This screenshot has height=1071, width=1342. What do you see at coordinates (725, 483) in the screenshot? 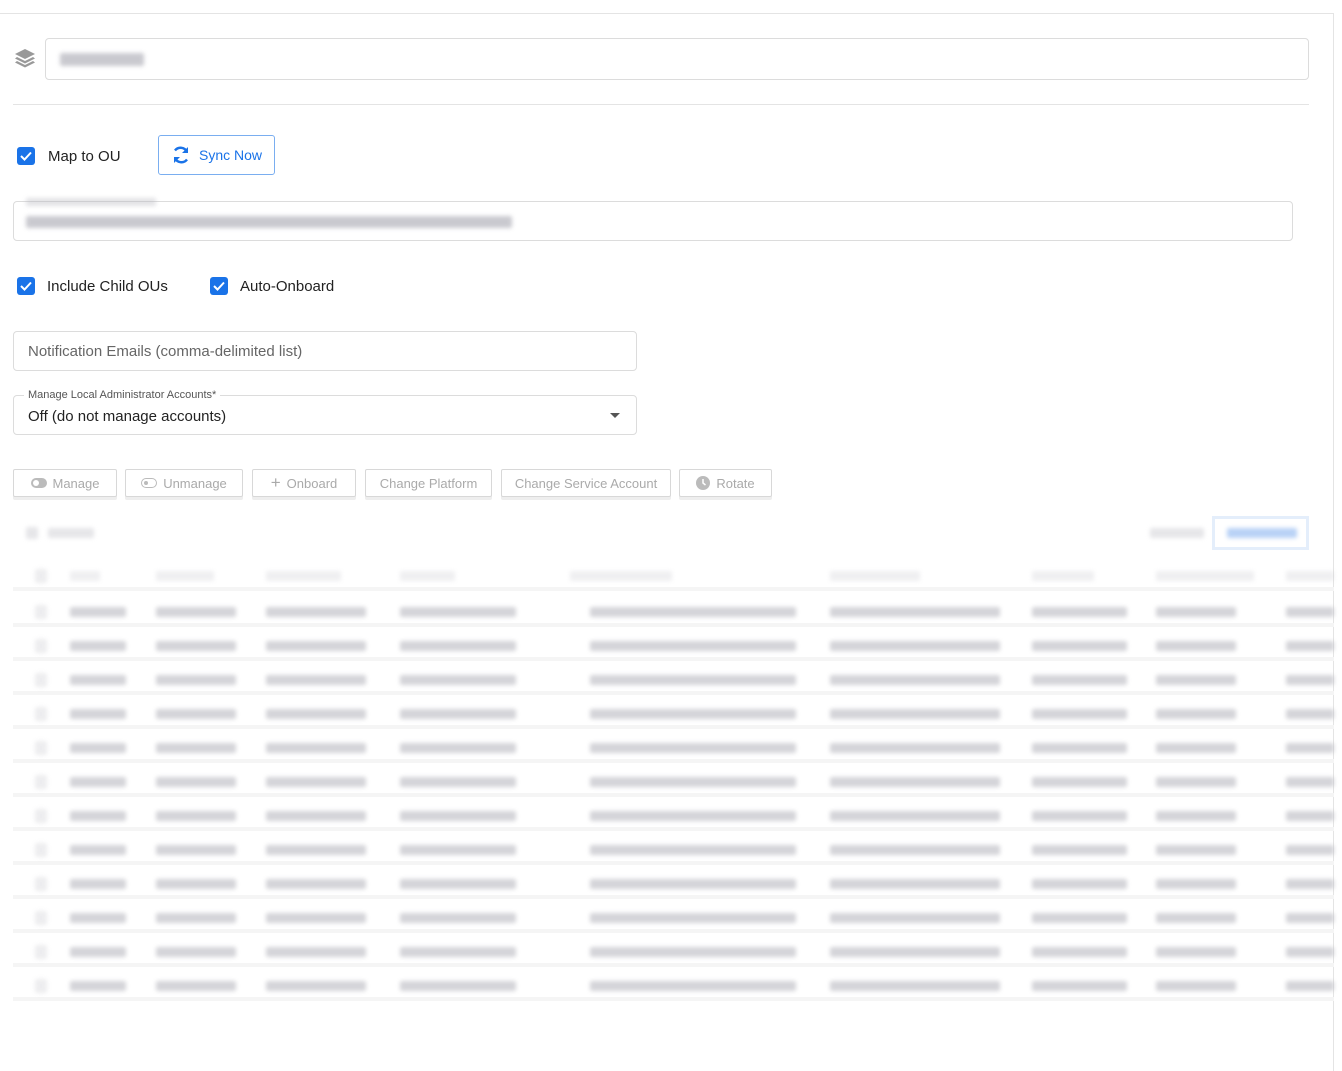
I see `rotate-button: Rotate` at bounding box center [725, 483].